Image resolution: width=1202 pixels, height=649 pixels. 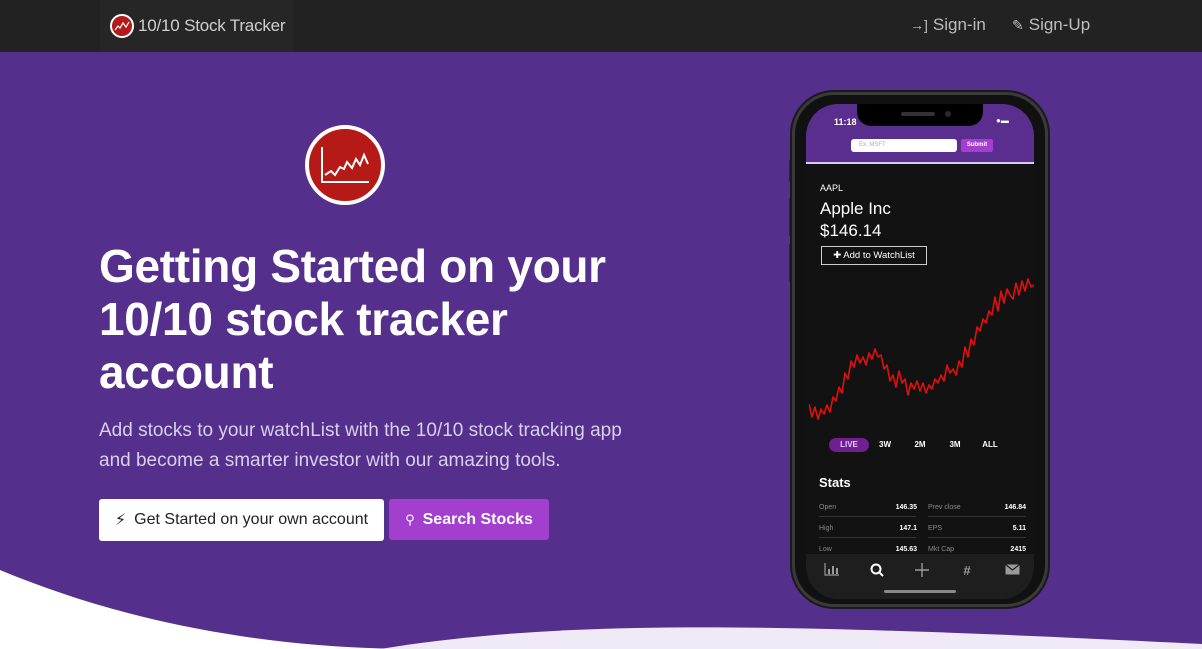 I want to click on hero-title-line1: Getting Started on your, so click(x=352, y=266).